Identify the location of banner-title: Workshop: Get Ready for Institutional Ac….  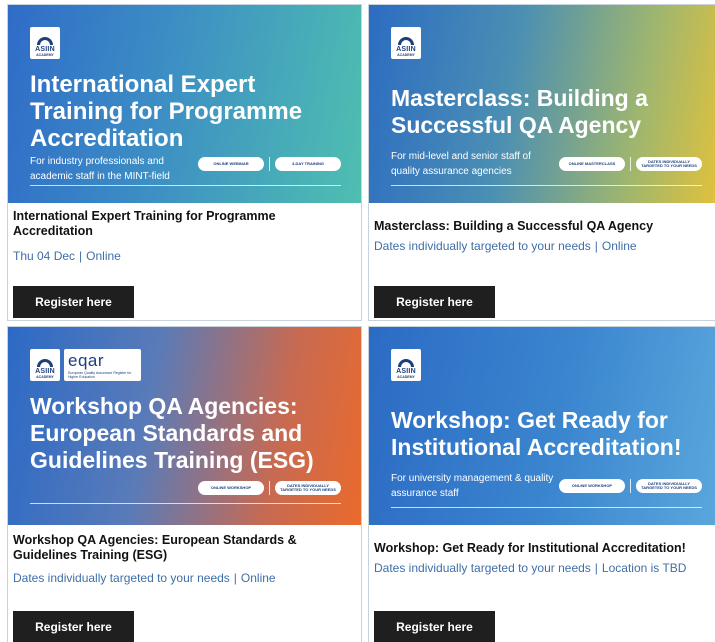
(536, 433).